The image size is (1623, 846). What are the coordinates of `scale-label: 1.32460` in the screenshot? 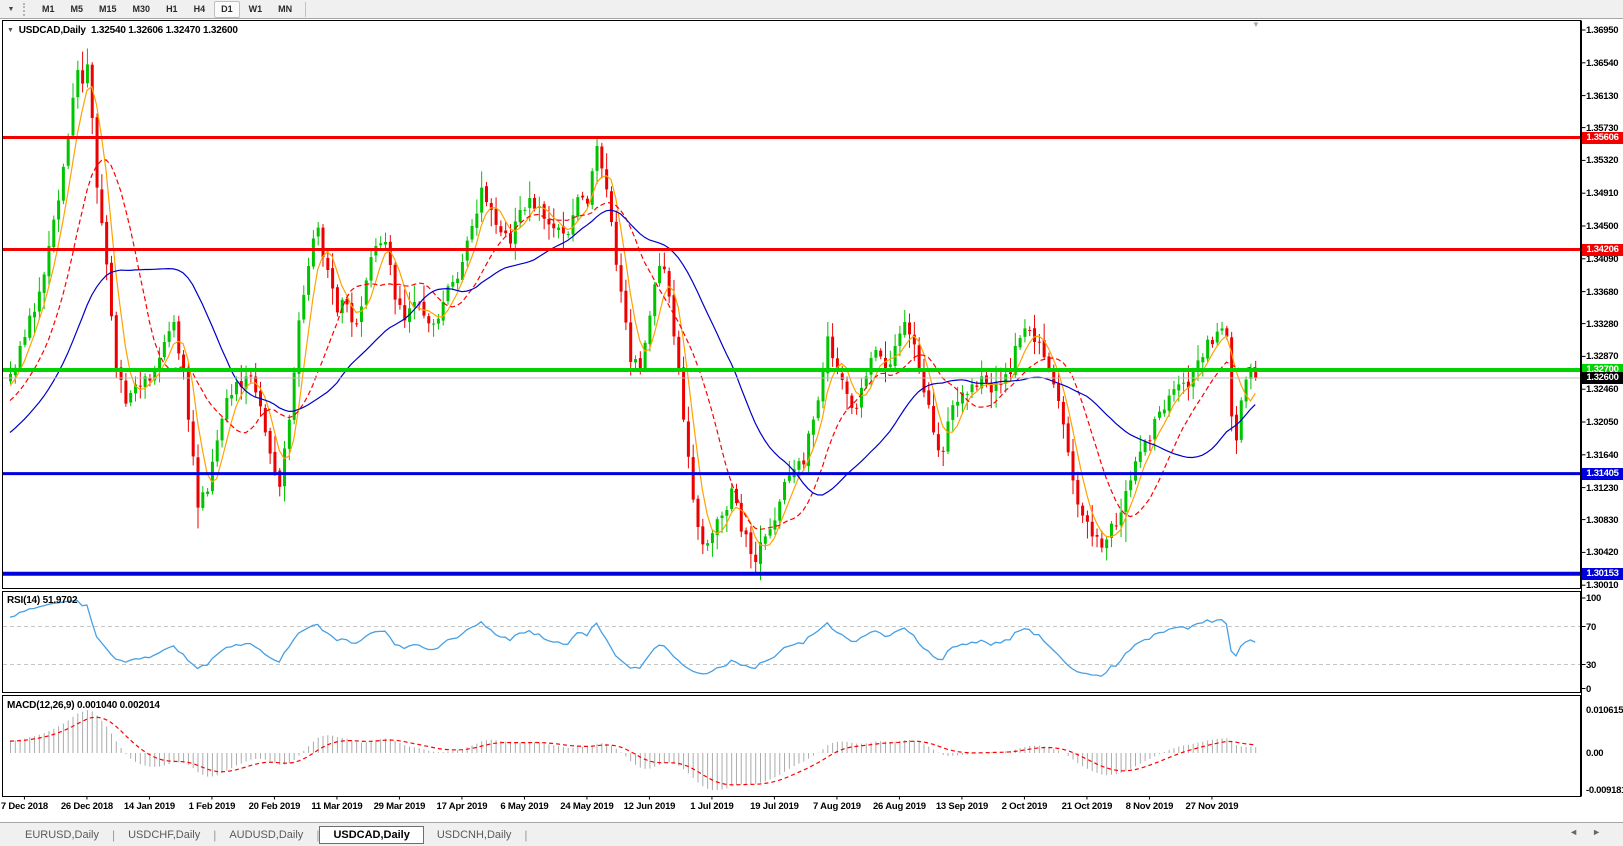 It's located at (1602, 390).